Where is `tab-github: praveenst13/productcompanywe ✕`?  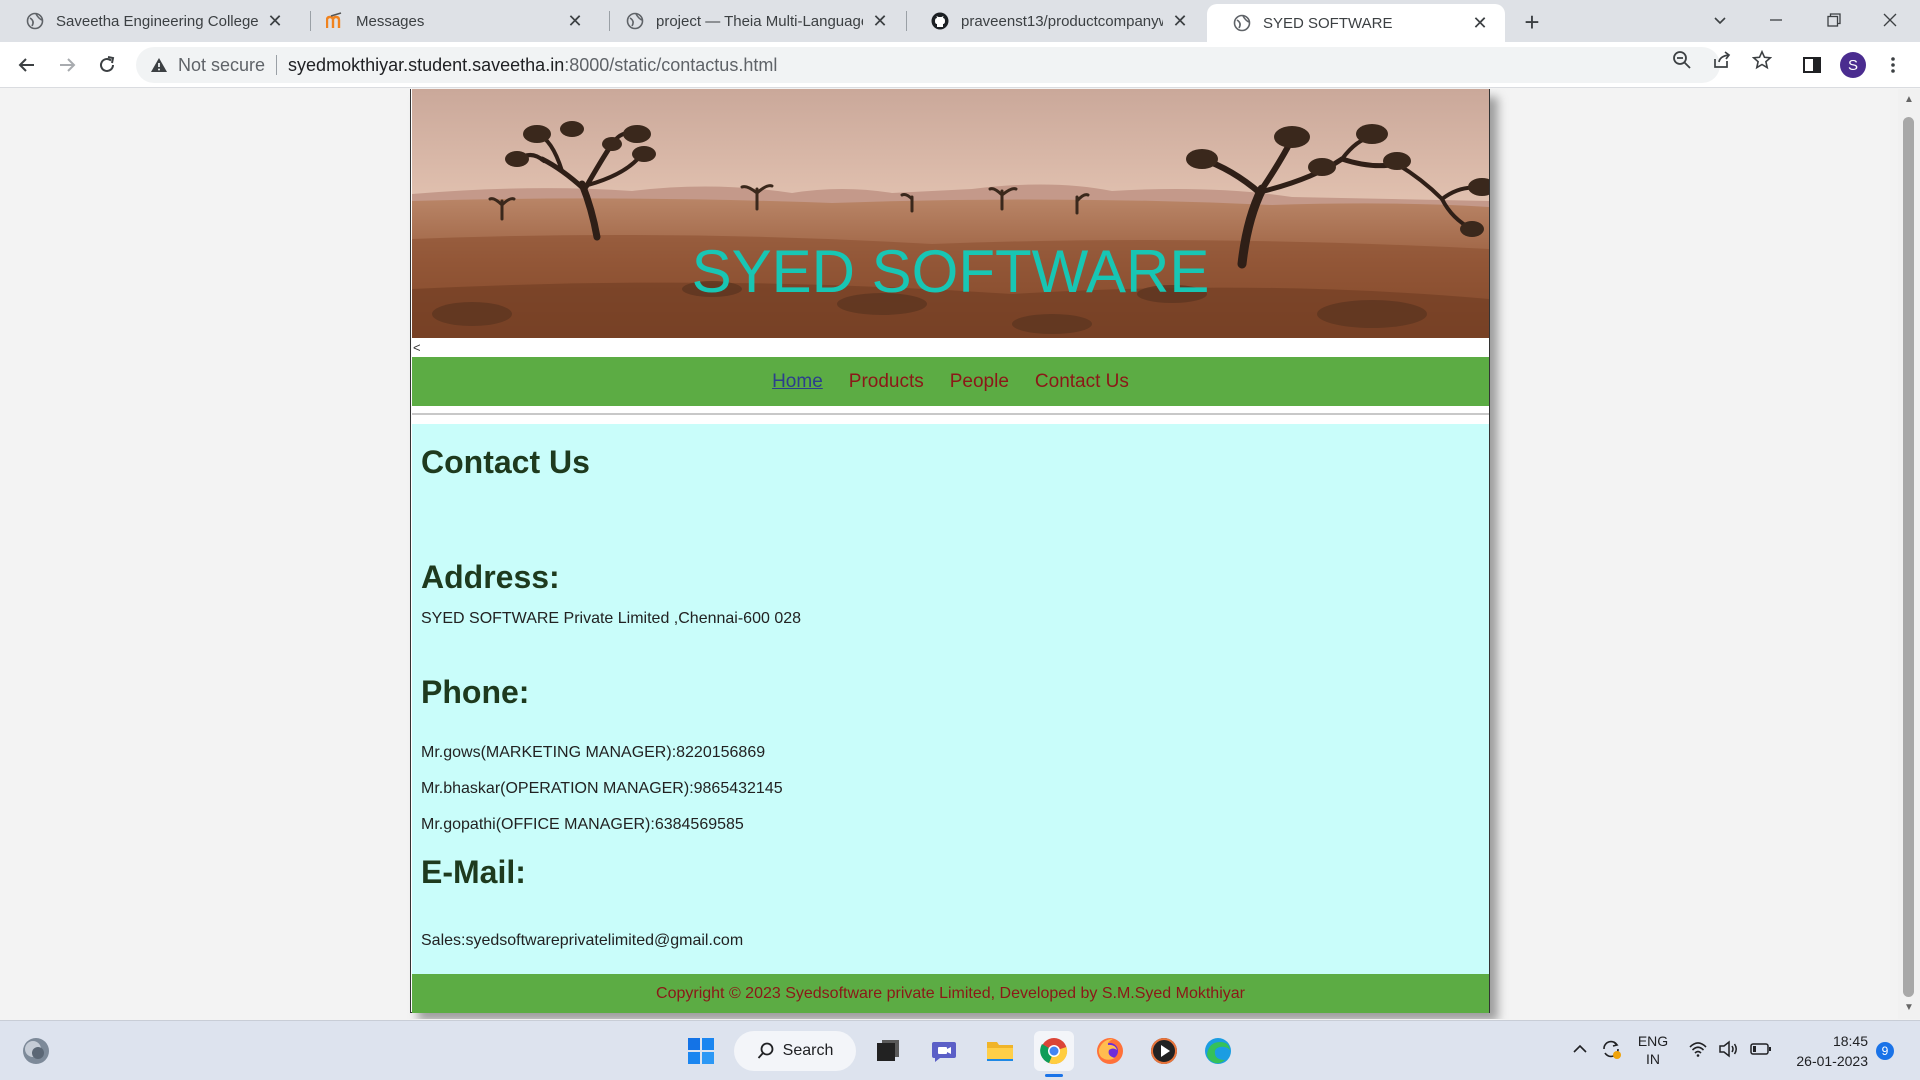
tab-github: praveenst13/productcompanywe ✕ is located at coordinates (1055, 21).